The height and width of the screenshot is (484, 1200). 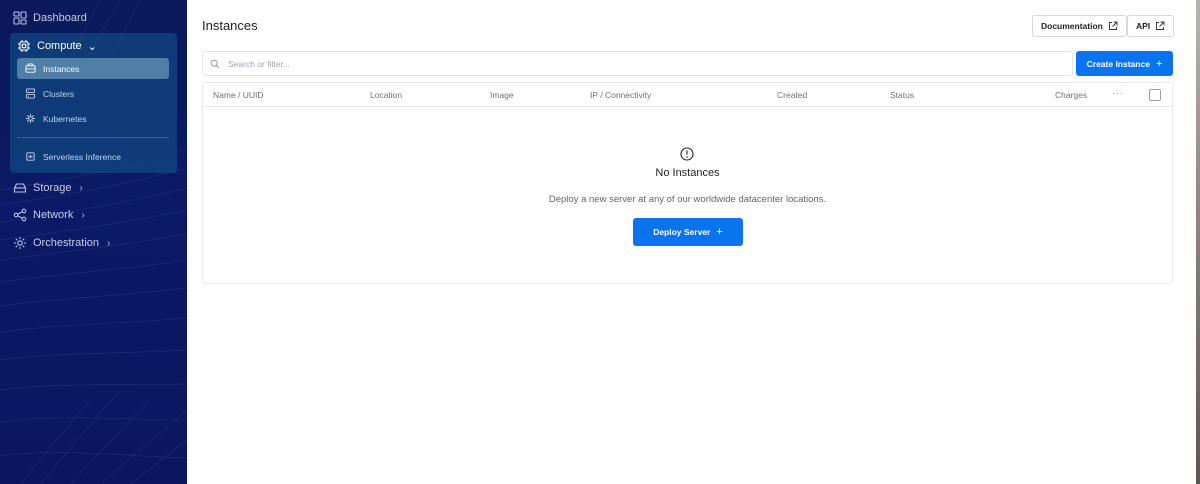 What do you see at coordinates (1155, 95) in the screenshot?
I see `select-all-checkbox` at bounding box center [1155, 95].